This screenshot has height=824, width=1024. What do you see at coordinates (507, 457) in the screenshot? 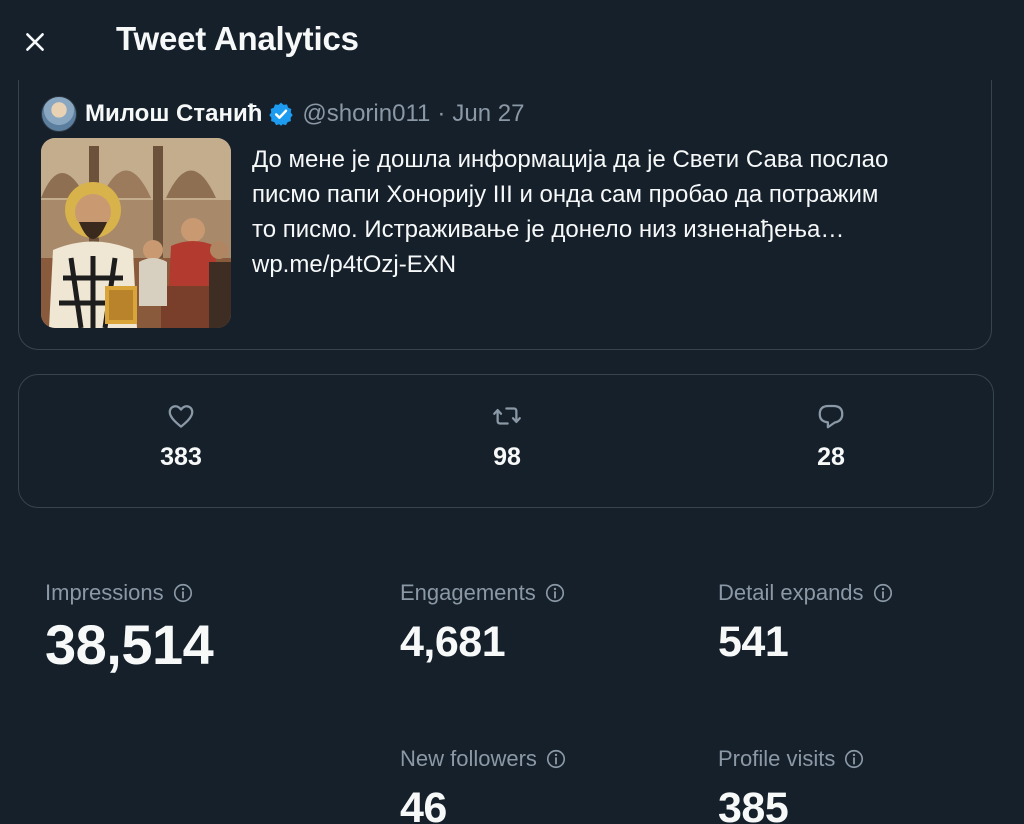
I see `retweets-count: 98` at bounding box center [507, 457].